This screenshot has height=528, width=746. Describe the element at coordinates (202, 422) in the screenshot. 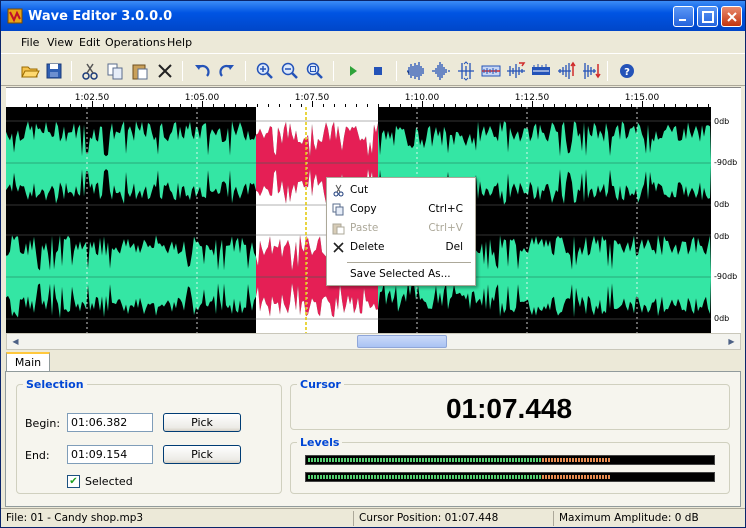

I see `pick-begin-button: Pick` at that location.